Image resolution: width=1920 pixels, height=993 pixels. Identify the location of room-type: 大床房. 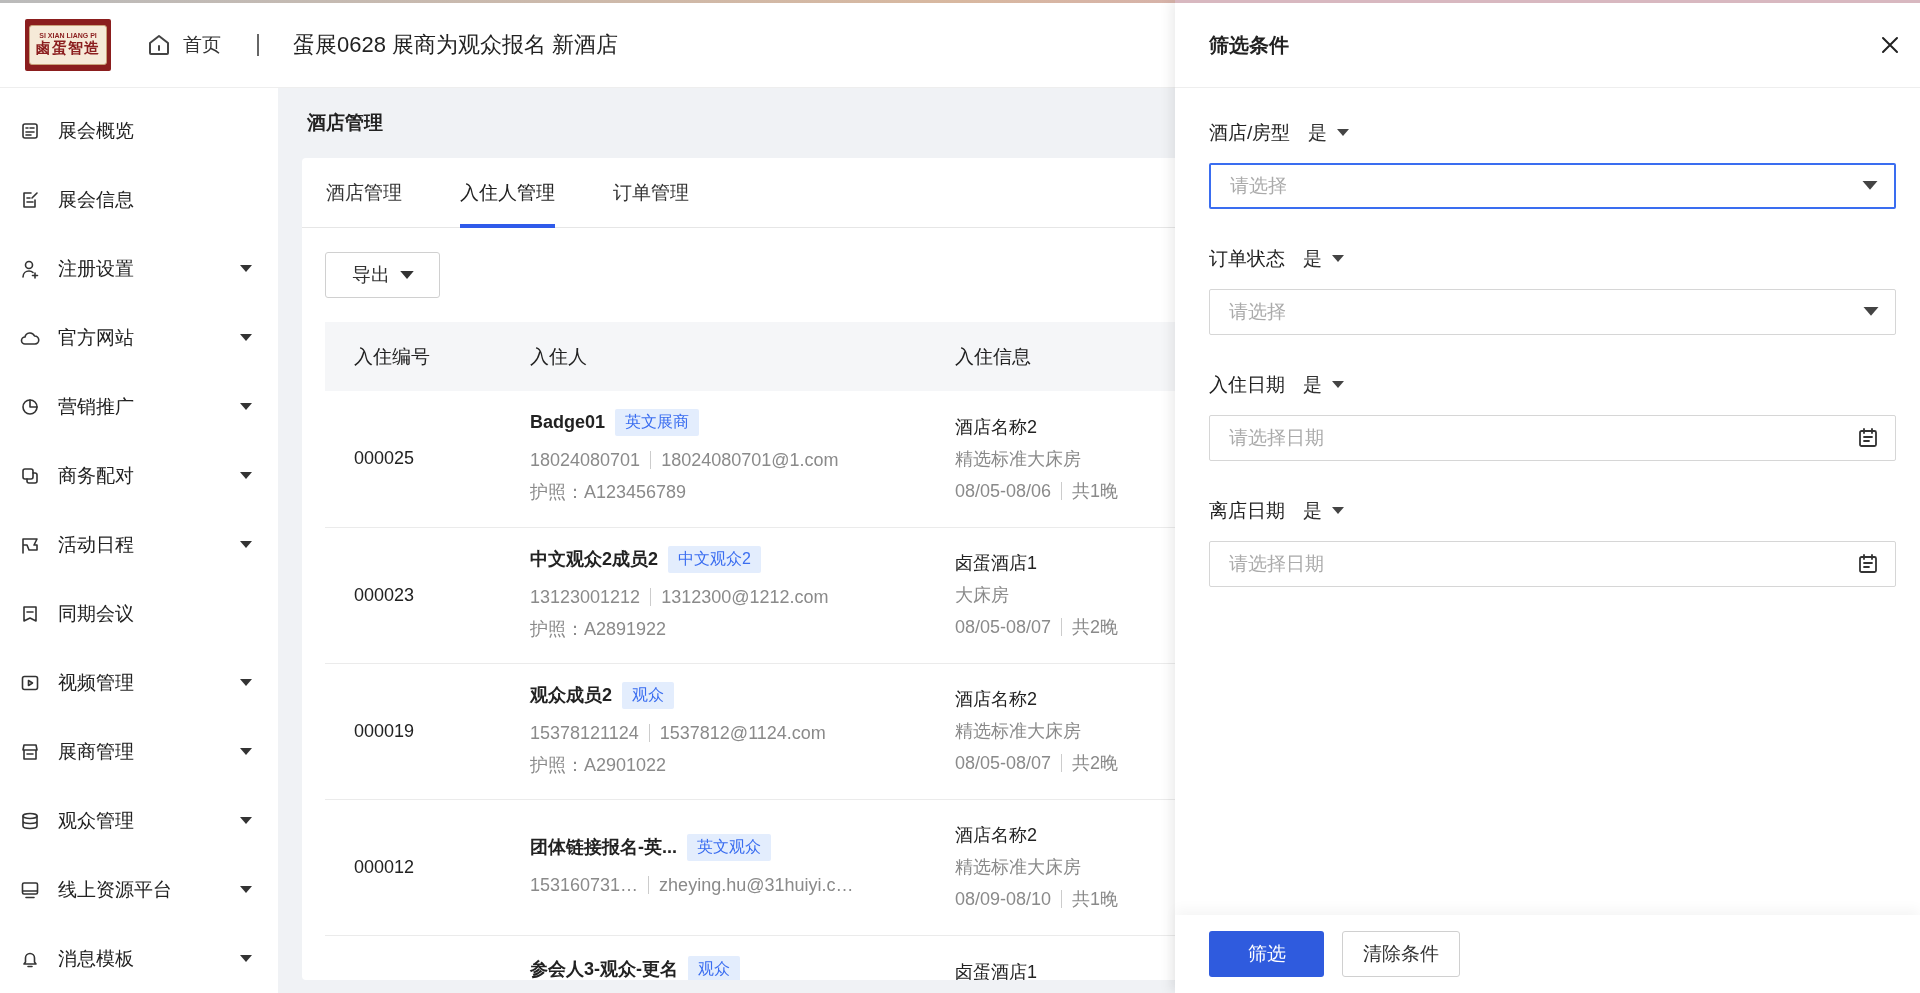
(982, 595).